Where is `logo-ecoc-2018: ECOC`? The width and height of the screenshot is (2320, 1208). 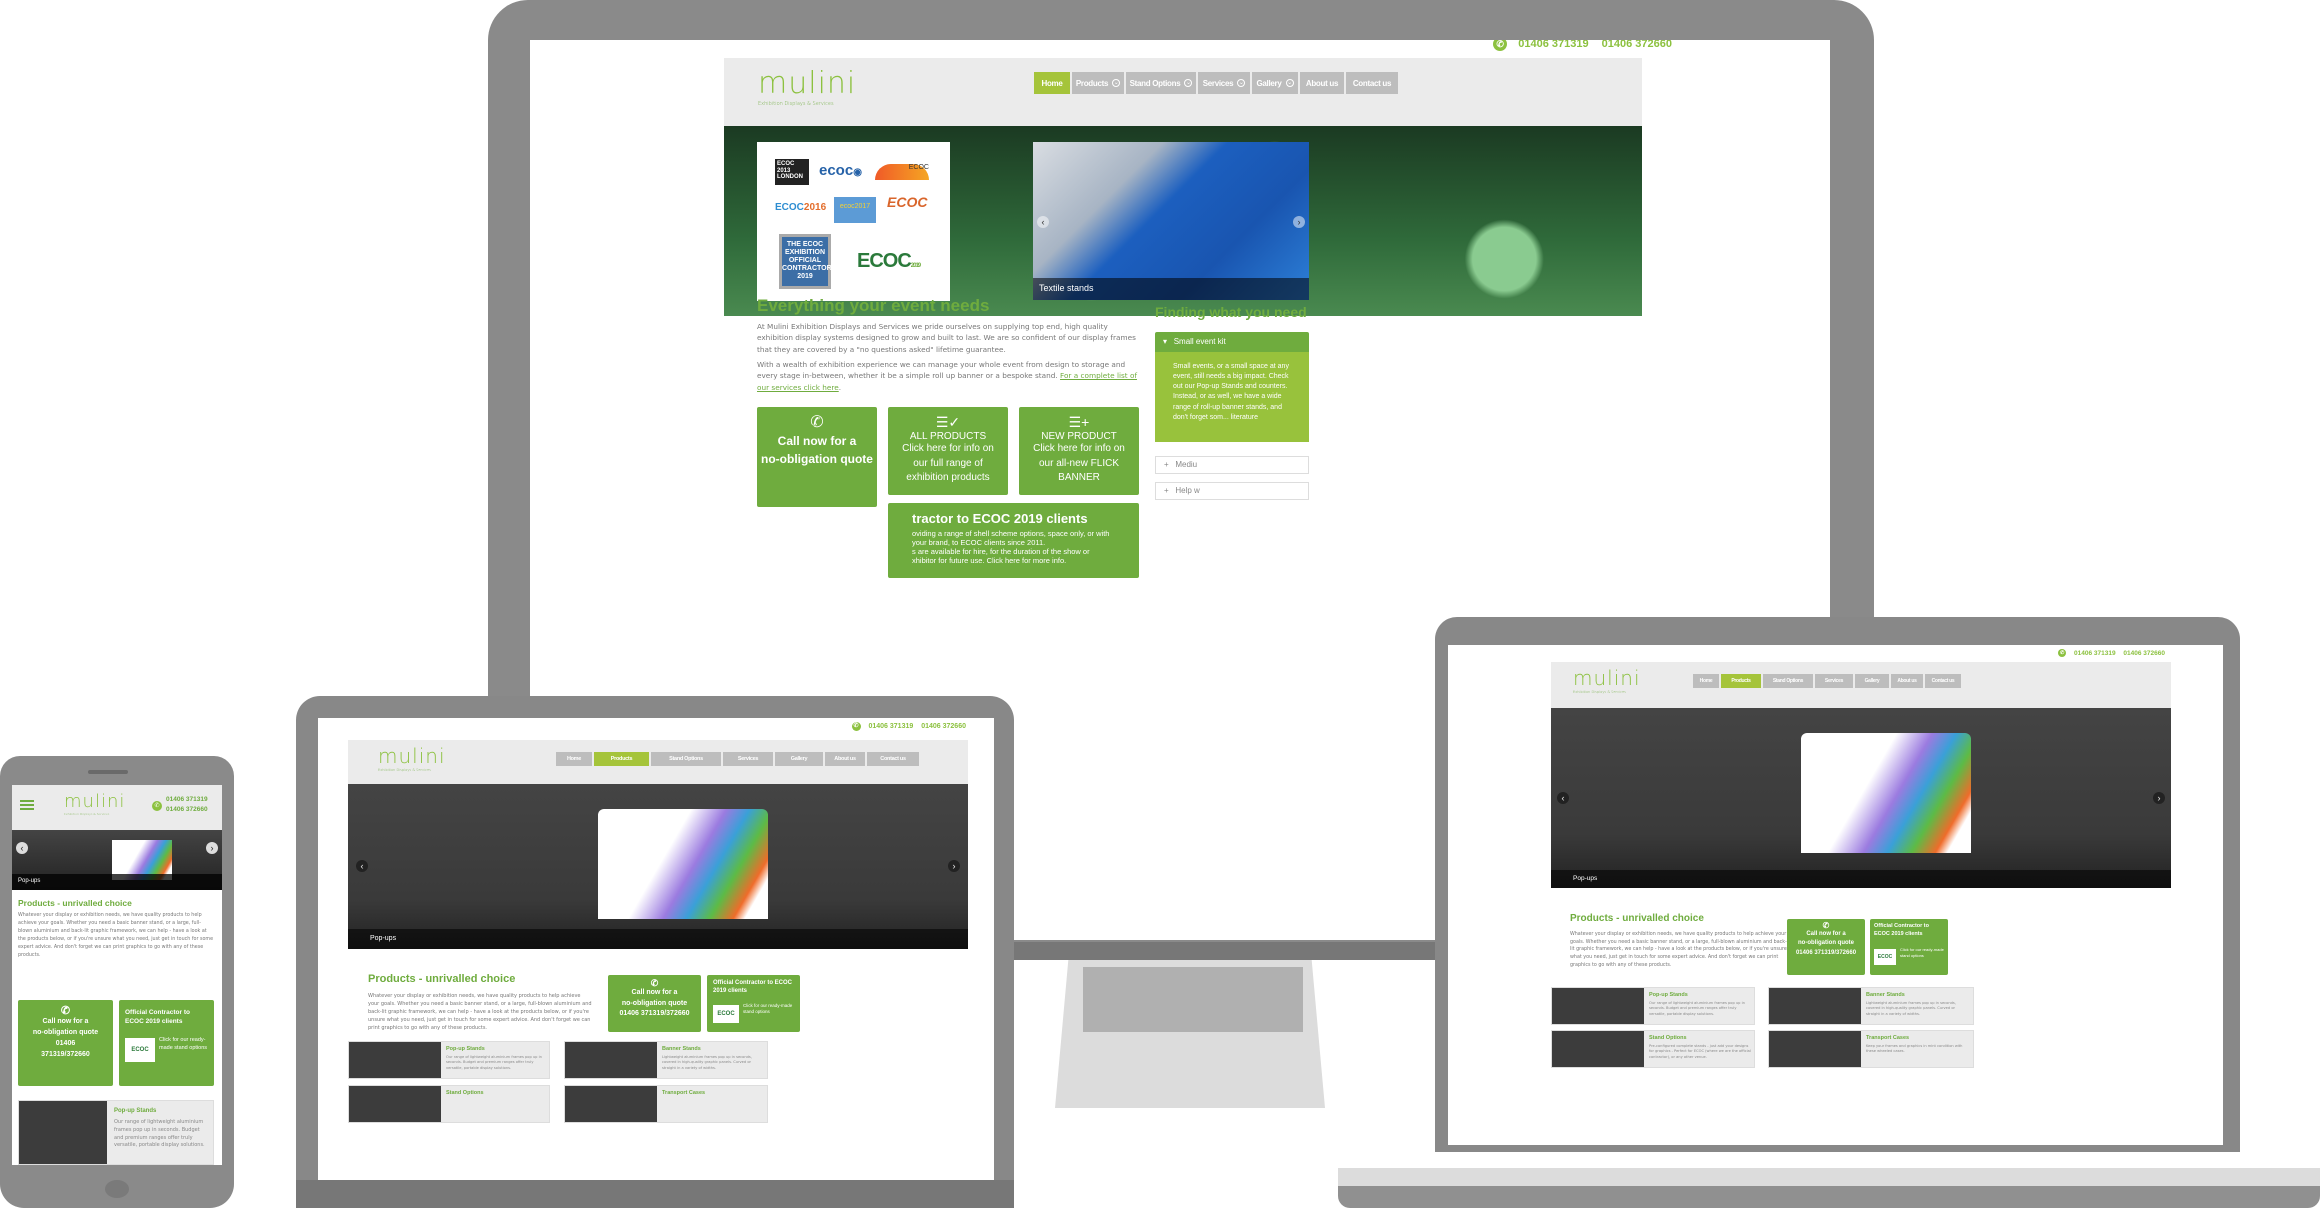 logo-ecoc-2018: ECOC is located at coordinates (907, 202).